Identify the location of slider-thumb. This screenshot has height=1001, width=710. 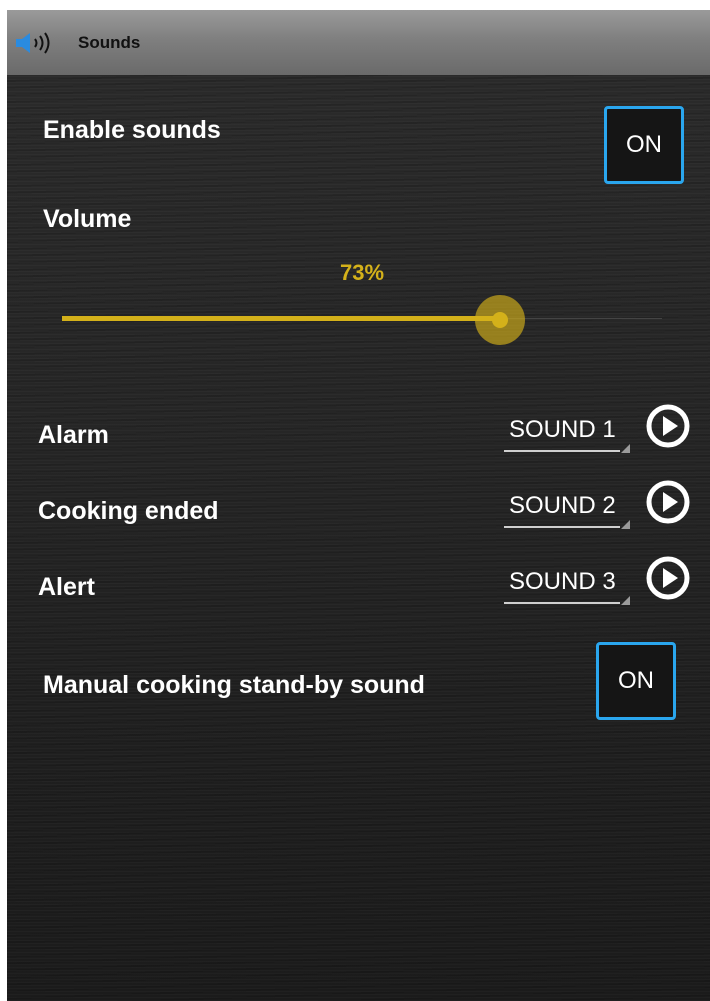
(500, 320).